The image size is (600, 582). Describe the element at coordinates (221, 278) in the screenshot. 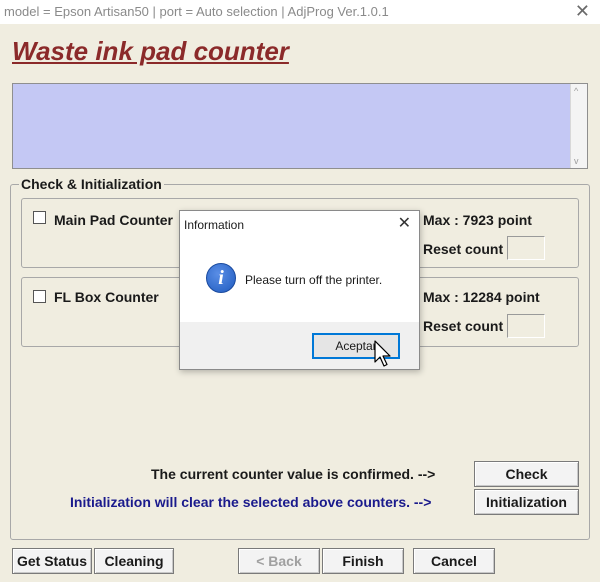

I see `info-icon: i` at that location.